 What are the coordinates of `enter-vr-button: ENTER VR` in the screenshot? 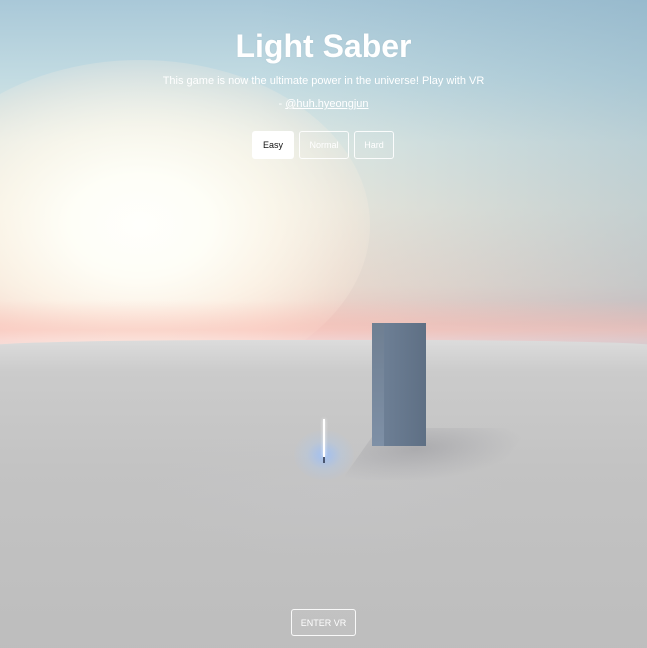 It's located at (323, 622).